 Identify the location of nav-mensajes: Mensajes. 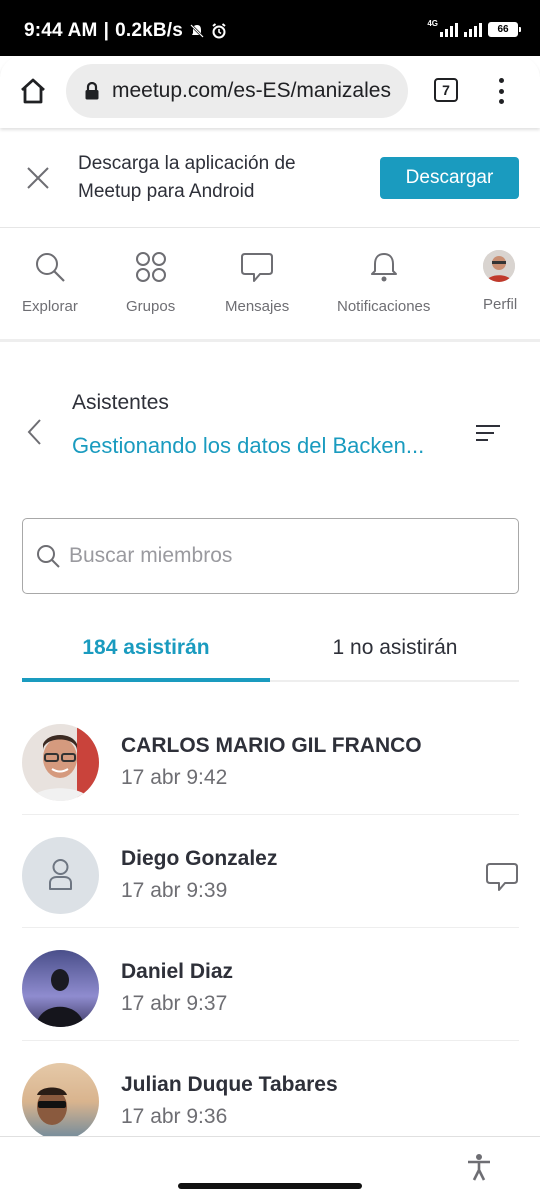
(257, 282).